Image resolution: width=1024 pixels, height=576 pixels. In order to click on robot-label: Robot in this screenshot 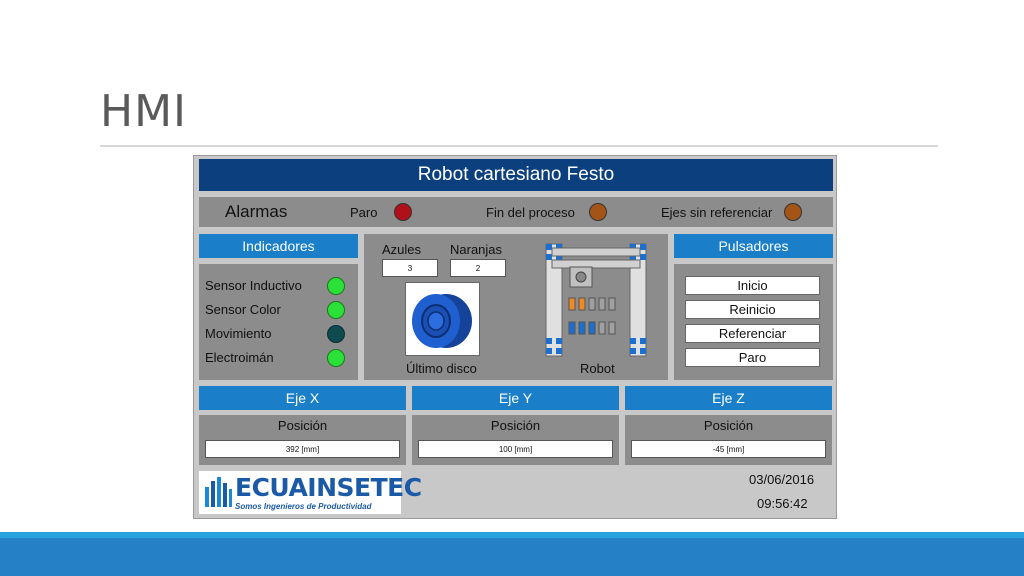, I will do `click(597, 368)`.